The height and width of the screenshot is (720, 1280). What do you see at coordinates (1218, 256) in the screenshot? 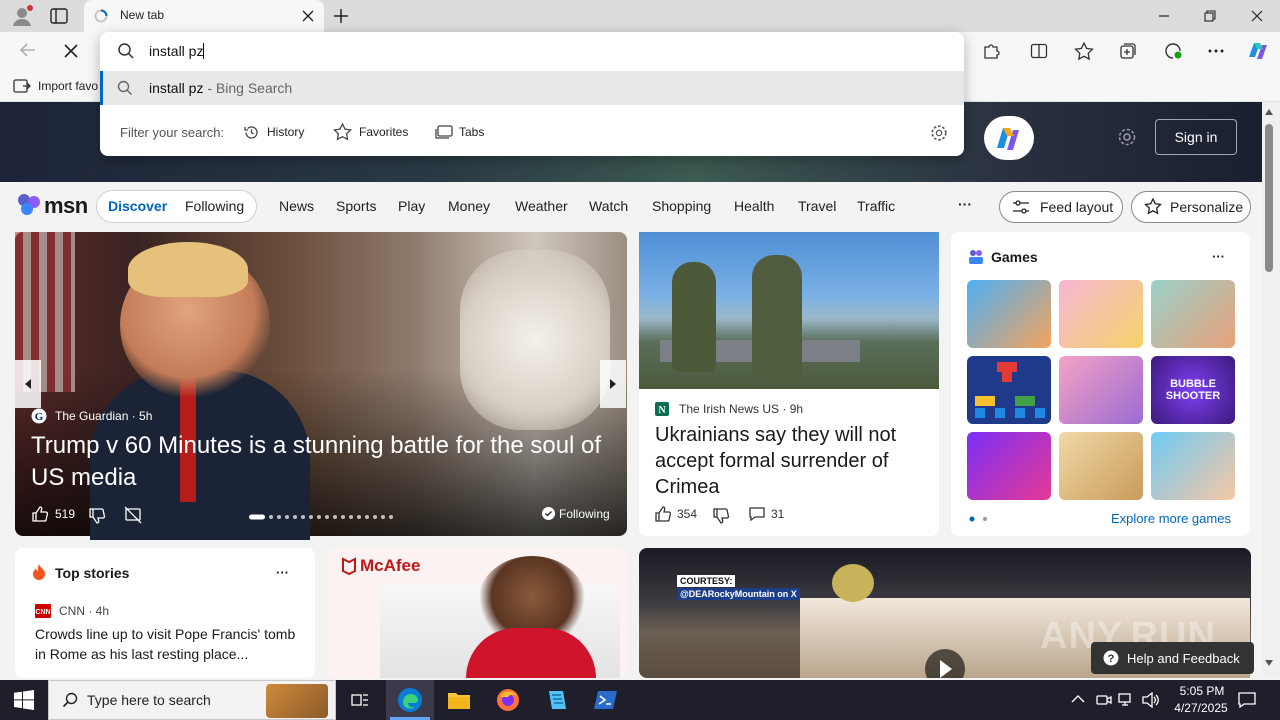
I see `games-more-button: ···` at bounding box center [1218, 256].